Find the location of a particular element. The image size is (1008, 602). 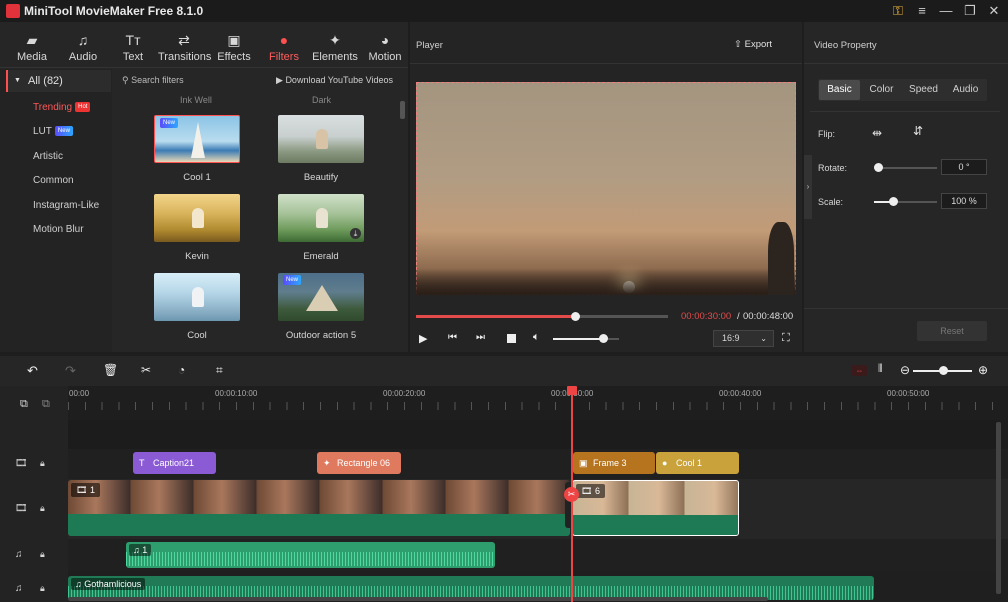

collapse-panel-icon: › is located at coordinates (808, 187).